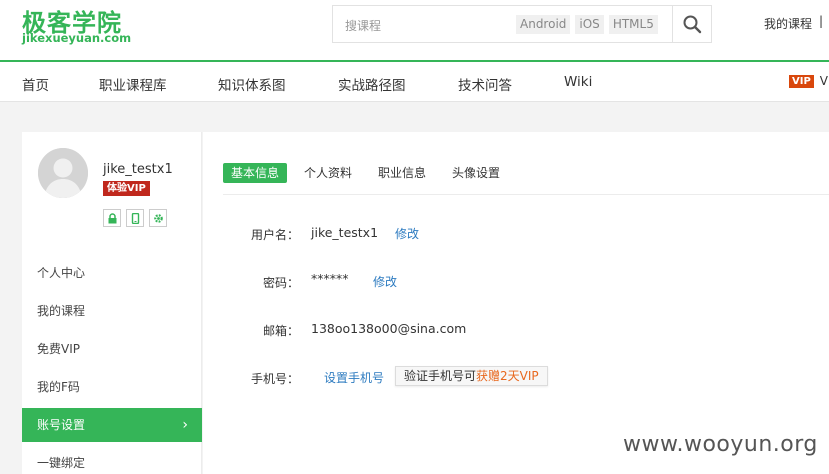  What do you see at coordinates (801, 81) in the screenshot?
I see `vip-badge: VIP` at bounding box center [801, 81].